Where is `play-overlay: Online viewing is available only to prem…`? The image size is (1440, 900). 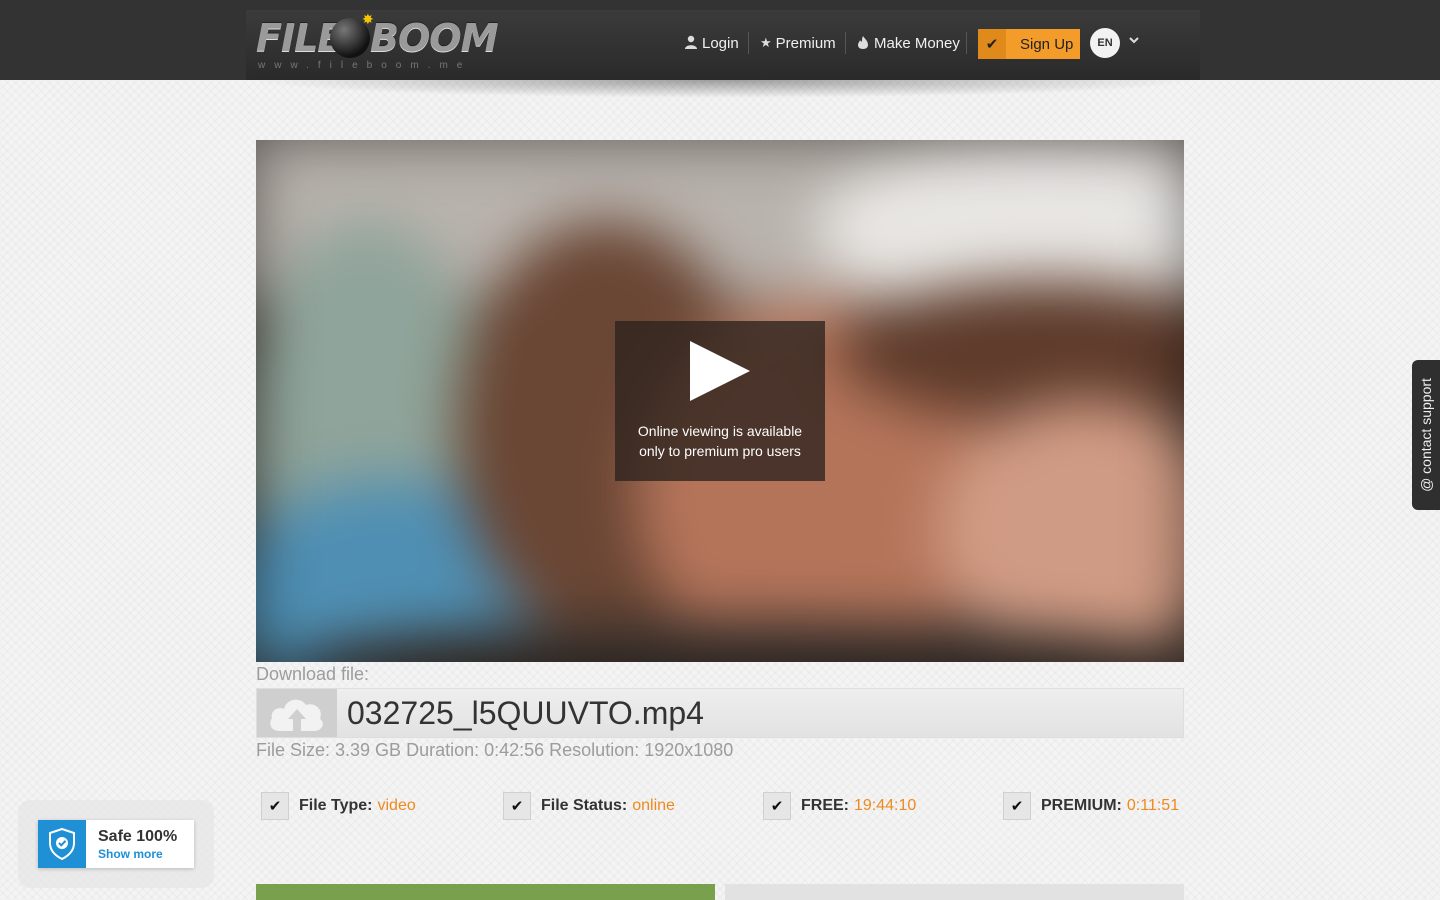
play-overlay: Online viewing is available only to prem… is located at coordinates (720, 401).